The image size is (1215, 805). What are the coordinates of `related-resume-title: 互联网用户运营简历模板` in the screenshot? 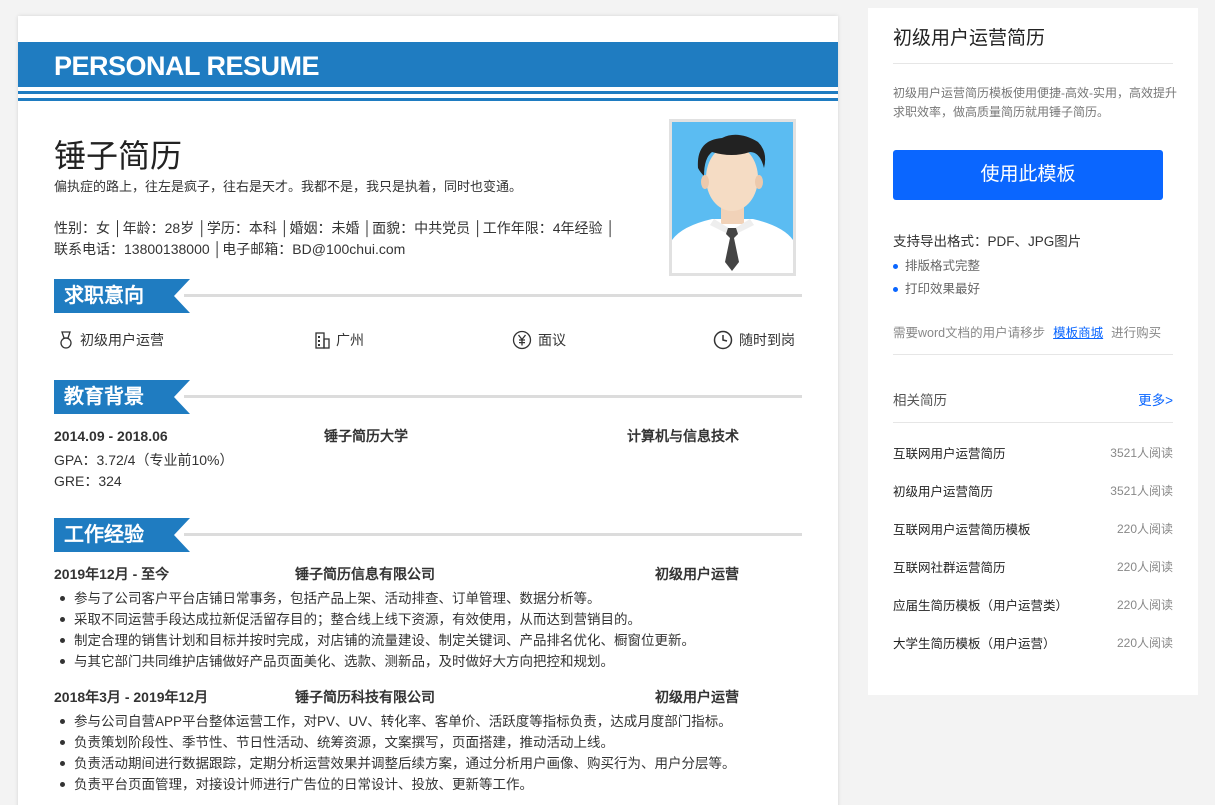 It's located at (962, 529).